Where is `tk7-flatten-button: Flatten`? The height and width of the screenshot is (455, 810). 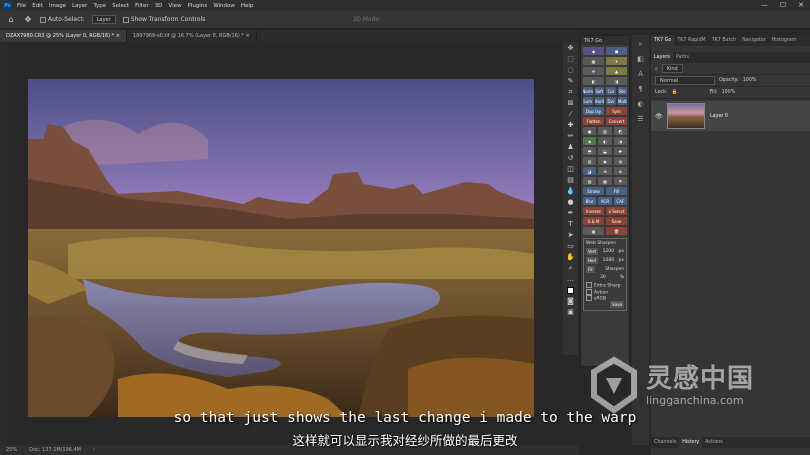 tk7-flatten-button: Flatten is located at coordinates (593, 121).